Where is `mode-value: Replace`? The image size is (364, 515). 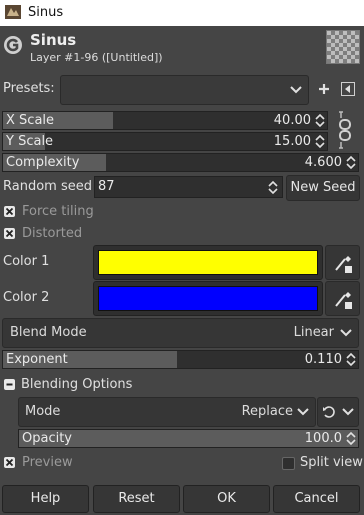 mode-value: Replace is located at coordinates (267, 411).